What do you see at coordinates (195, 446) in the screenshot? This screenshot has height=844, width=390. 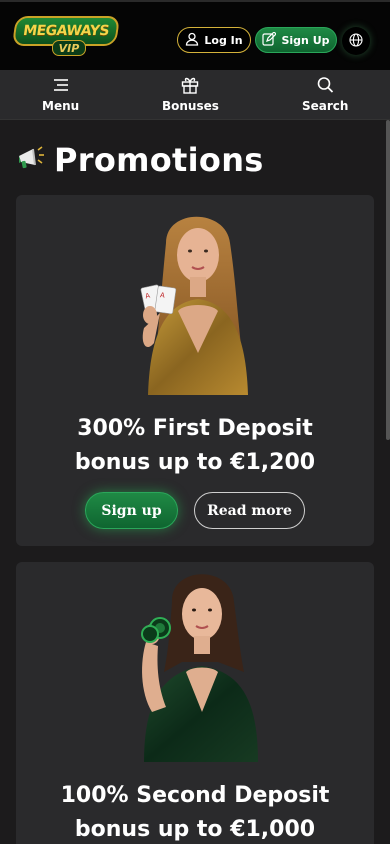 I see `promo-title: 300% First Deposit bonus up to €1,200` at bounding box center [195, 446].